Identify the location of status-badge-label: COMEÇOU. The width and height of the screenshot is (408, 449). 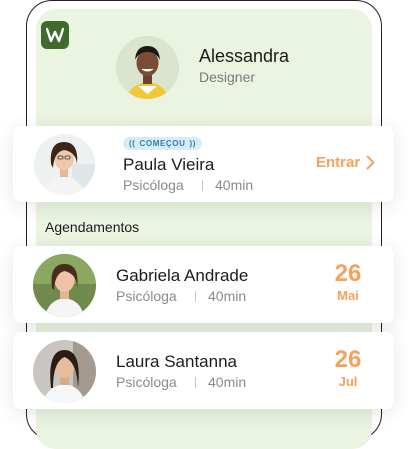
(162, 143).